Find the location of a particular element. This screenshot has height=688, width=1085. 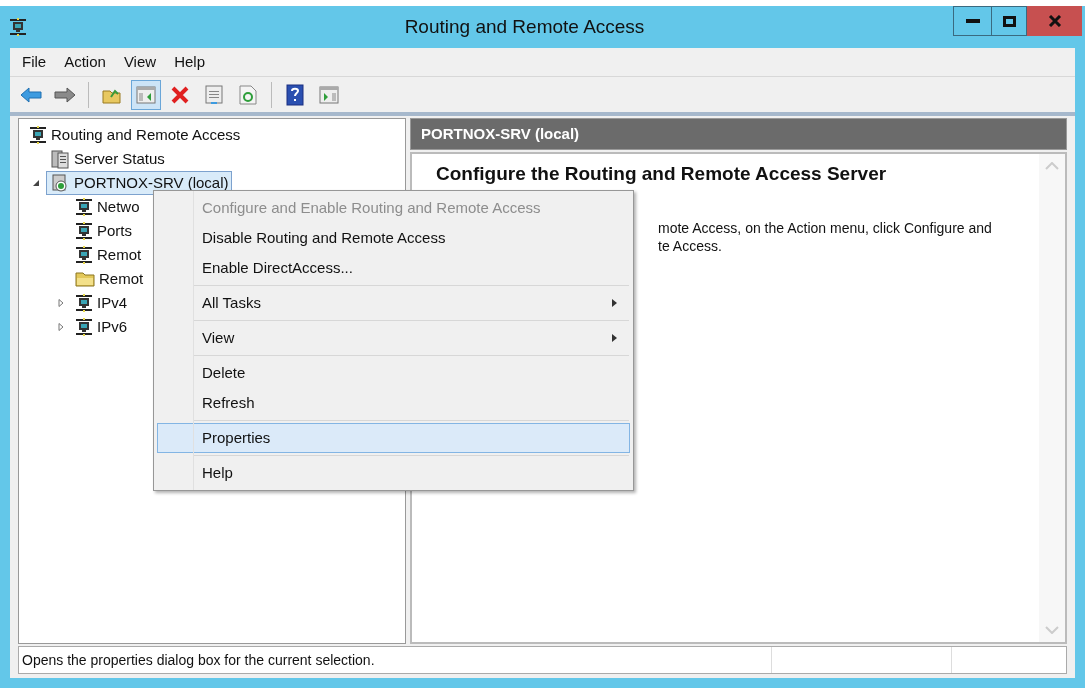

tree-item: IPv4 is located at coordinates (101, 303).